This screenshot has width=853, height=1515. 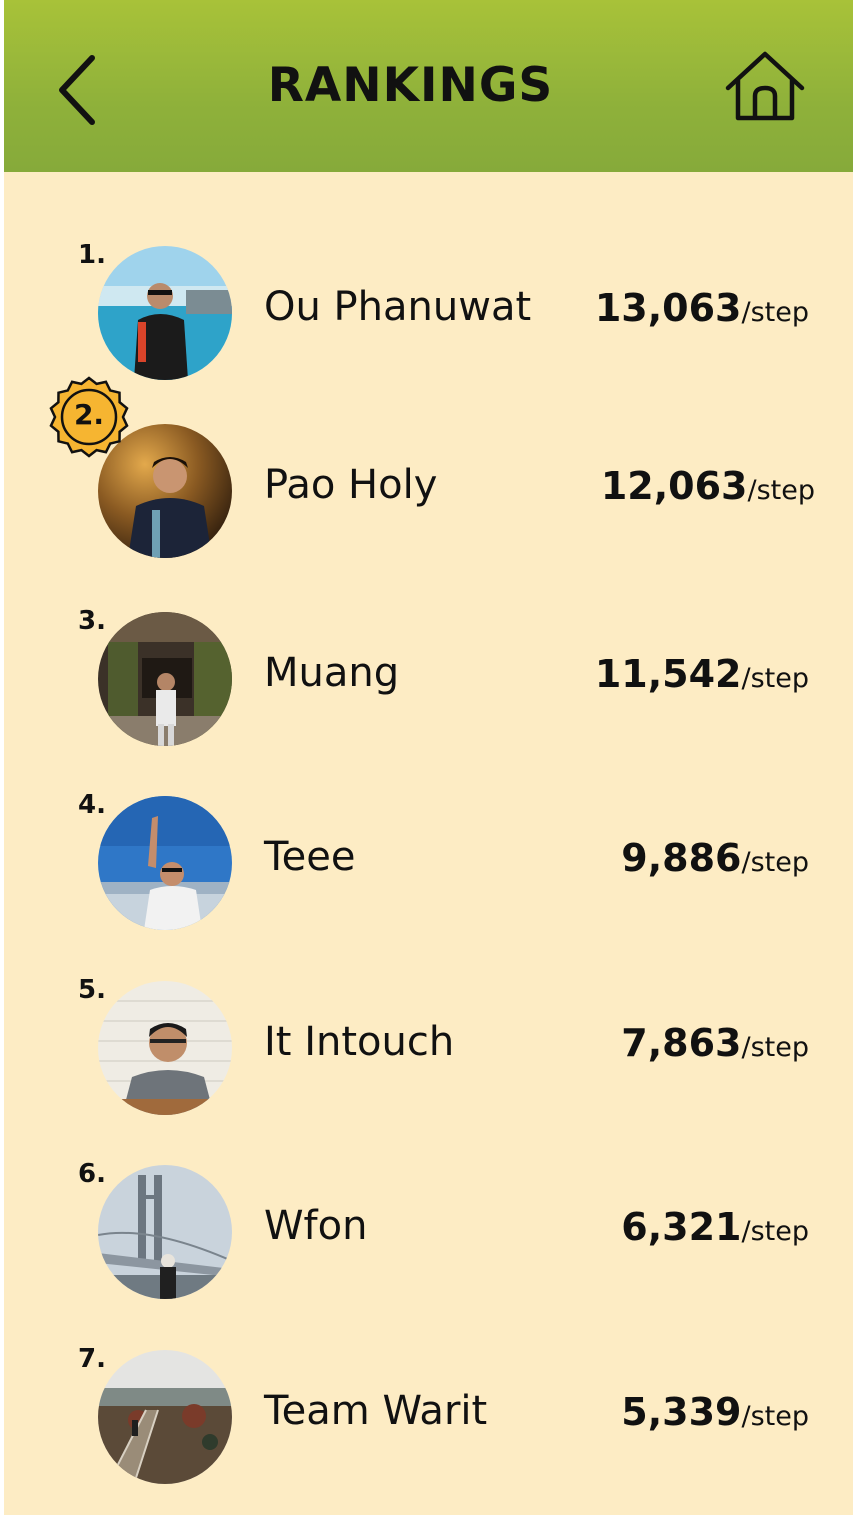 What do you see at coordinates (89, 414) in the screenshot?
I see `rank-number: 2.` at bounding box center [89, 414].